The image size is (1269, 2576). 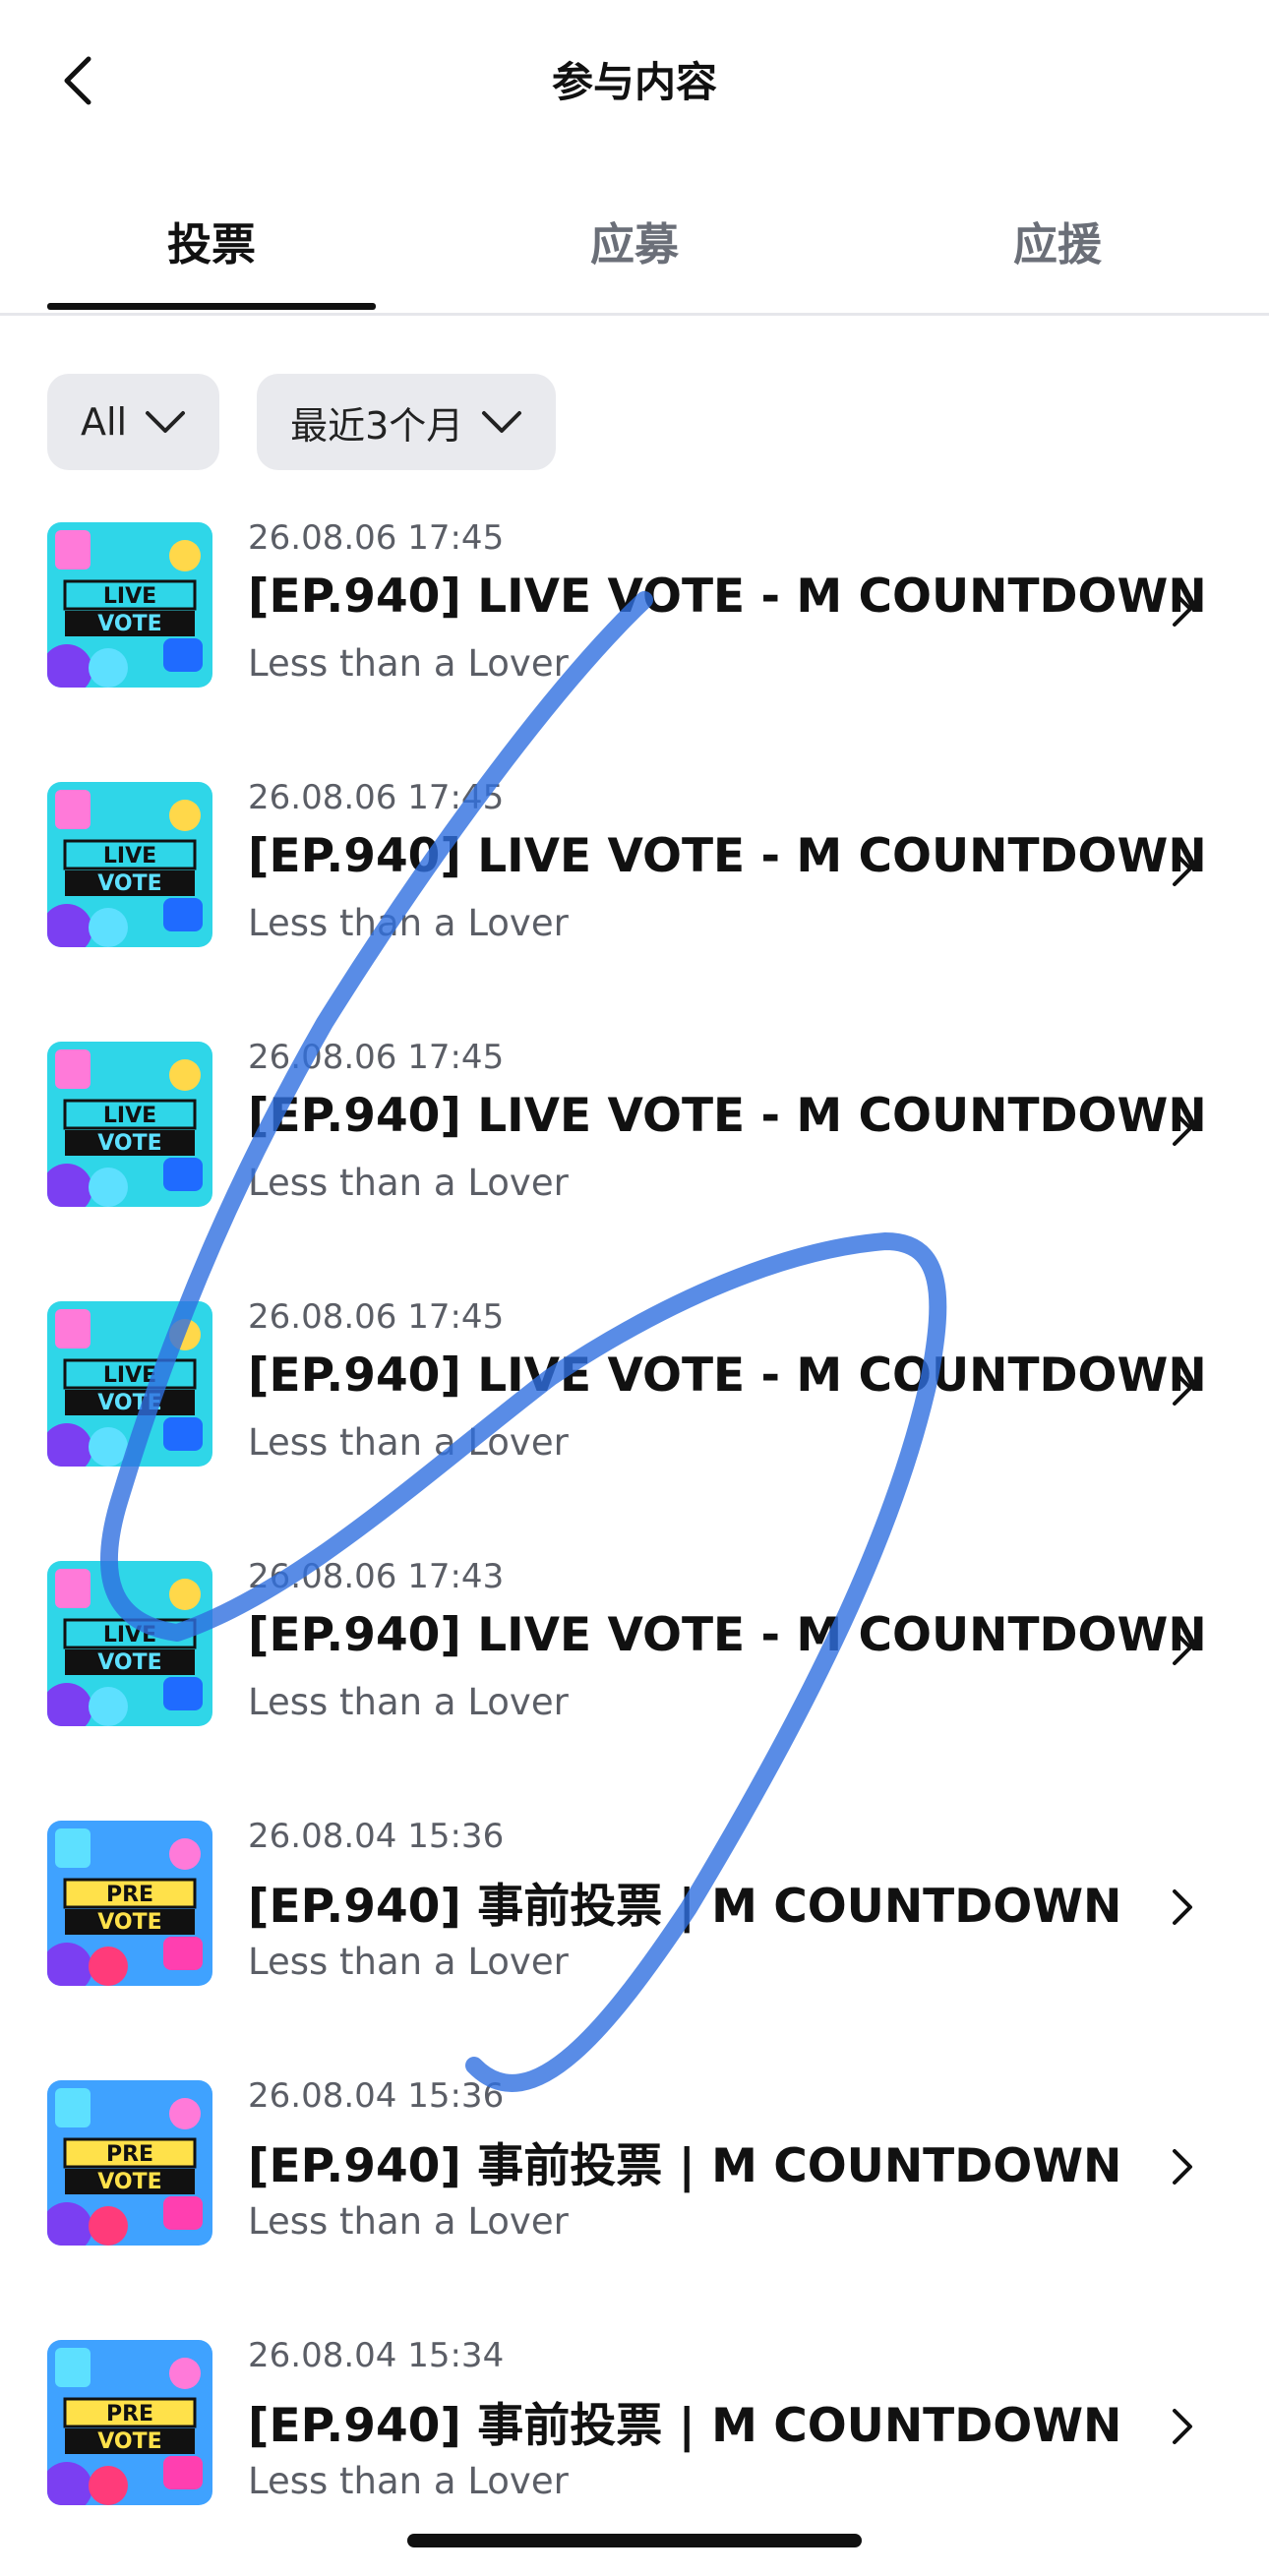 I want to click on page-title: 参与内容, so click(x=634, y=82).